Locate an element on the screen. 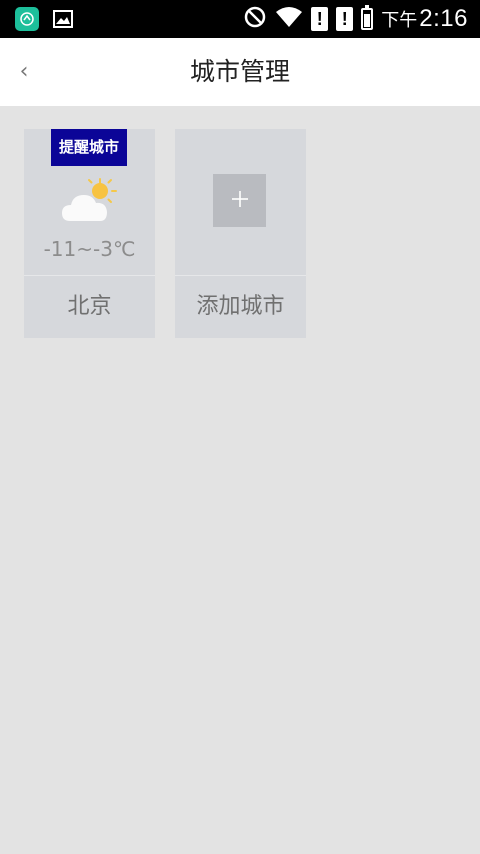  do-not-disturb-icon is located at coordinates (255, 19).